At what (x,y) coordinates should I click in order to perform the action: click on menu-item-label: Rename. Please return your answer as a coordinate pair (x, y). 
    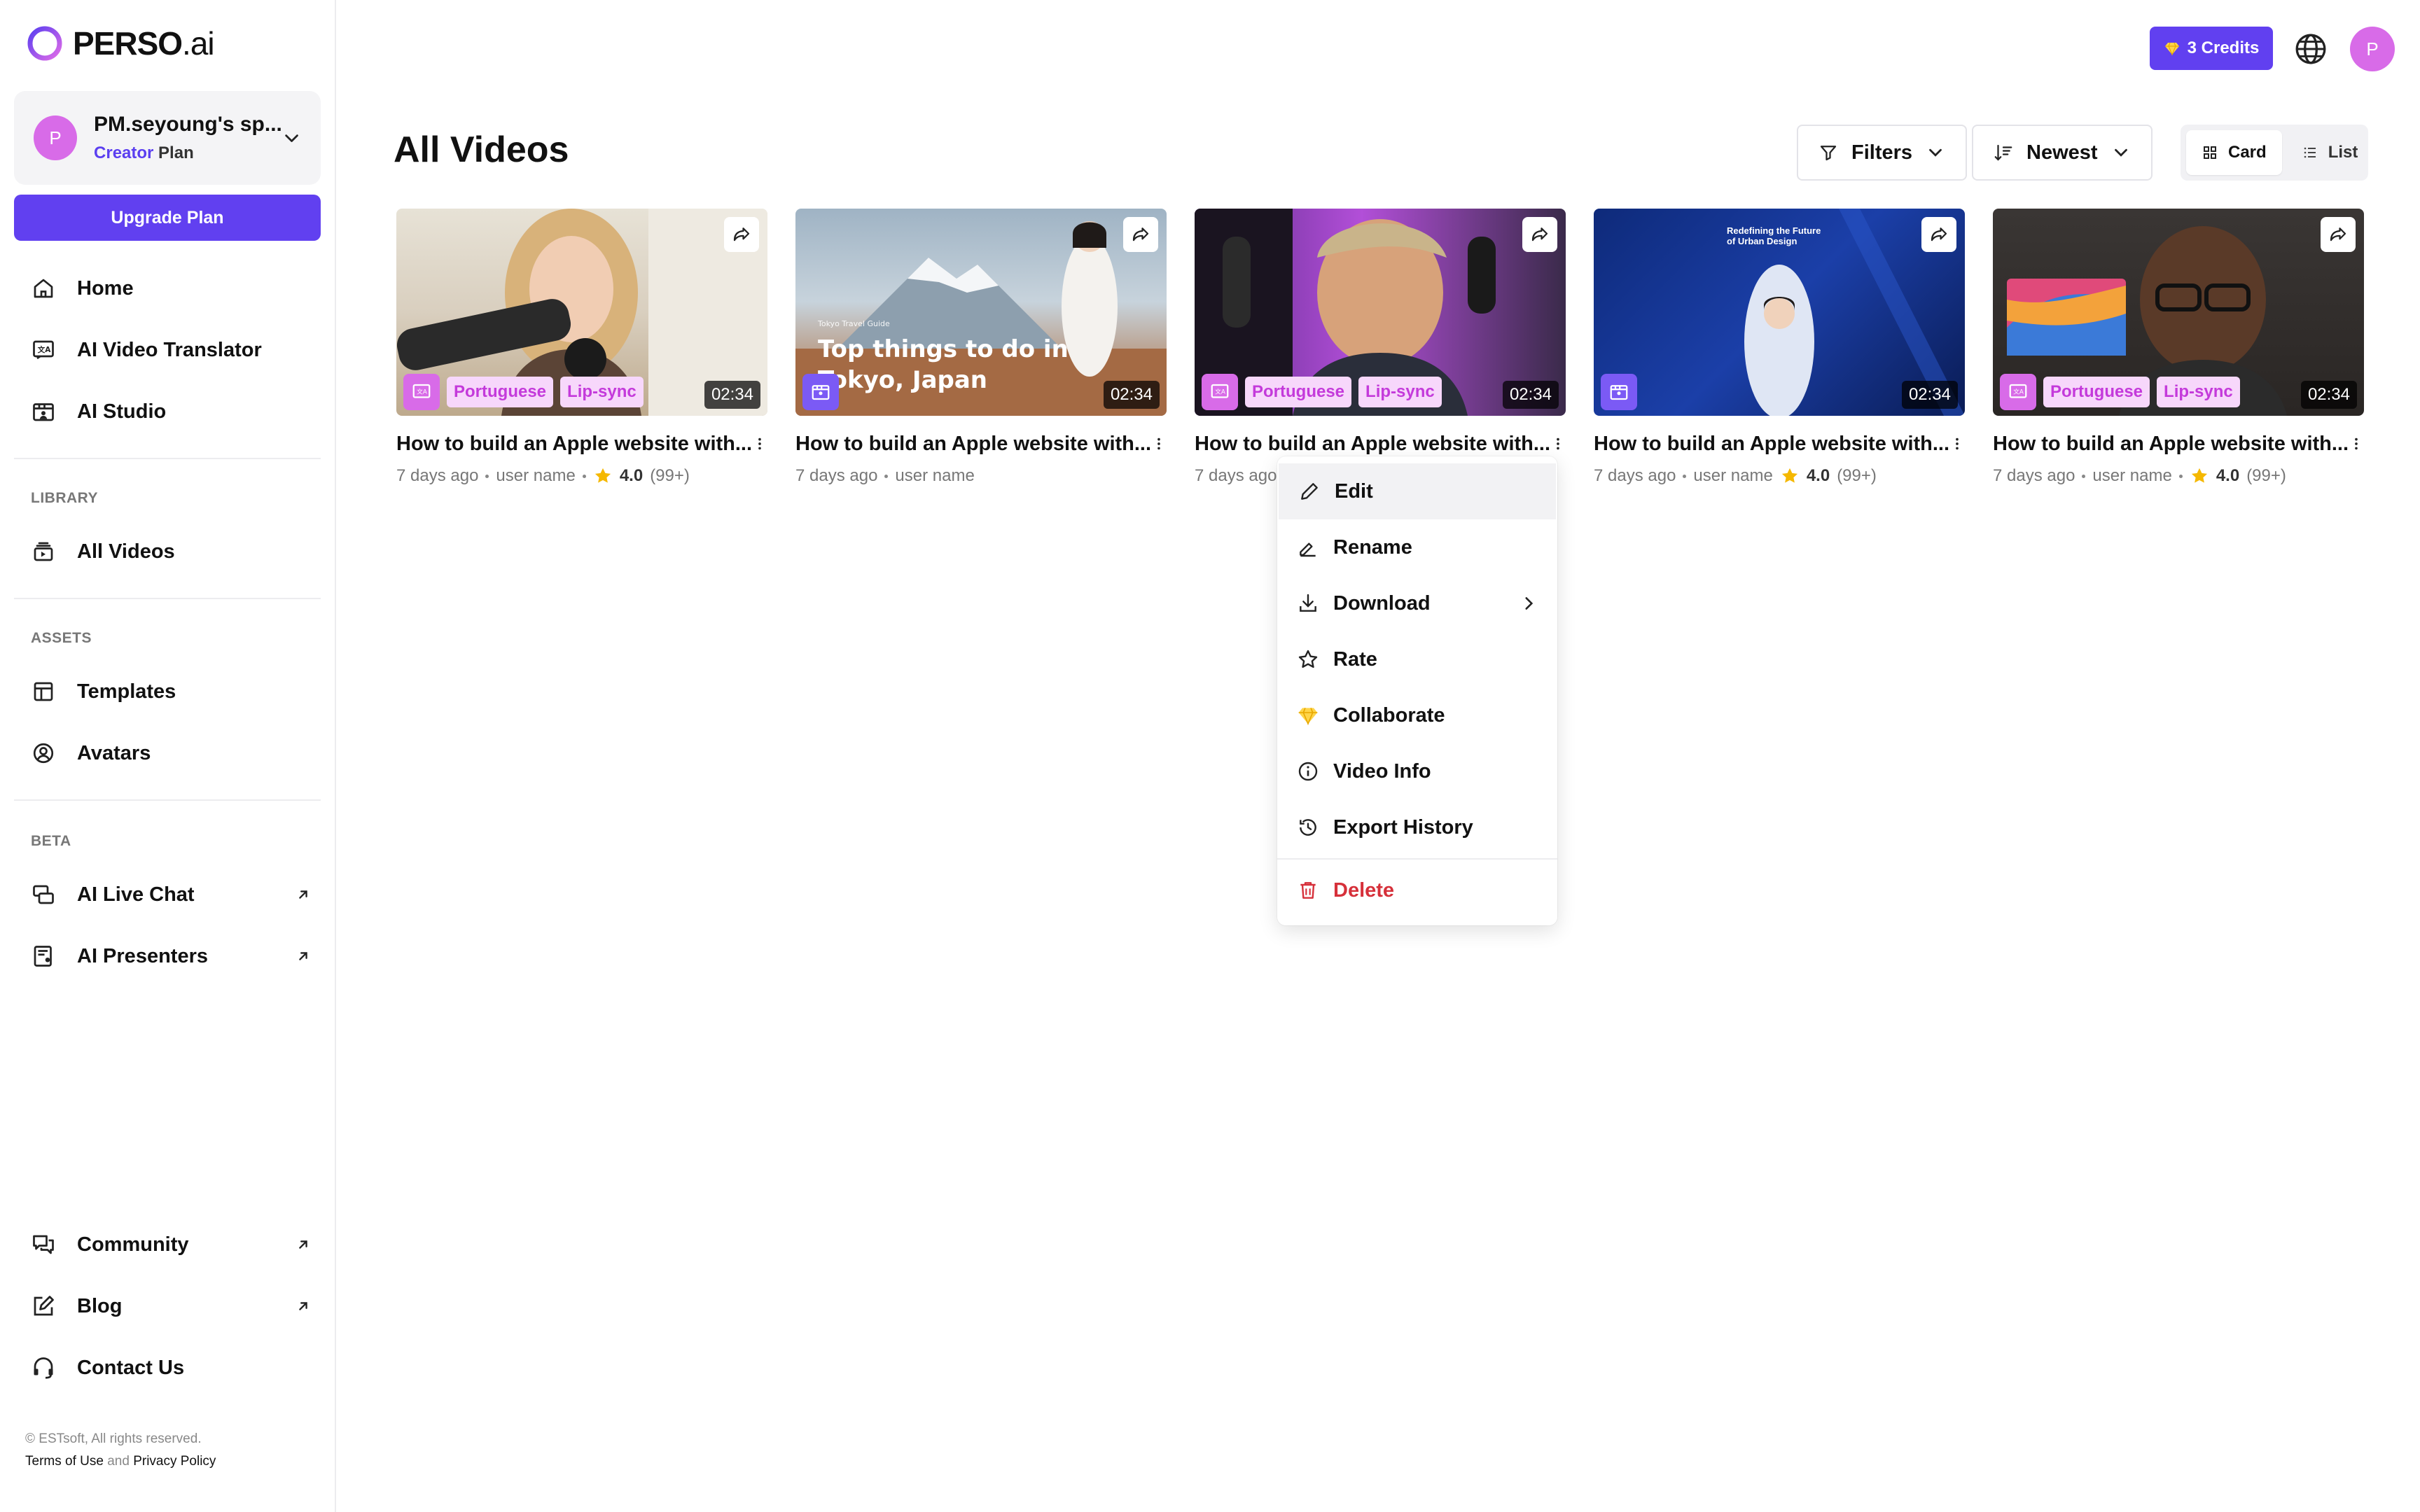
    Looking at the image, I should click on (1372, 547).